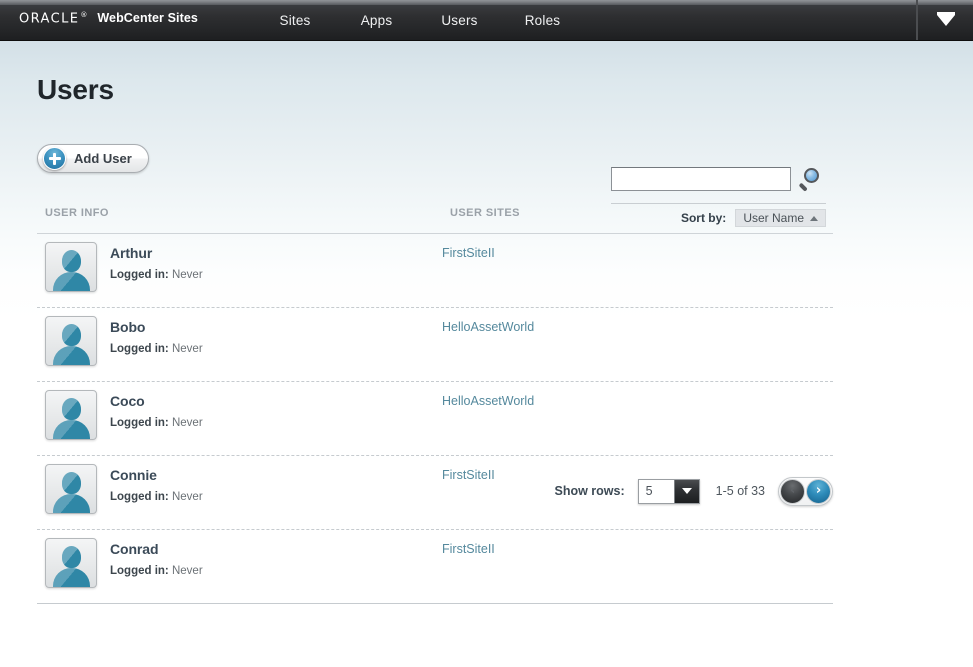 The image size is (973, 667). I want to click on pagination-nav: ‹ ›, so click(805, 491).